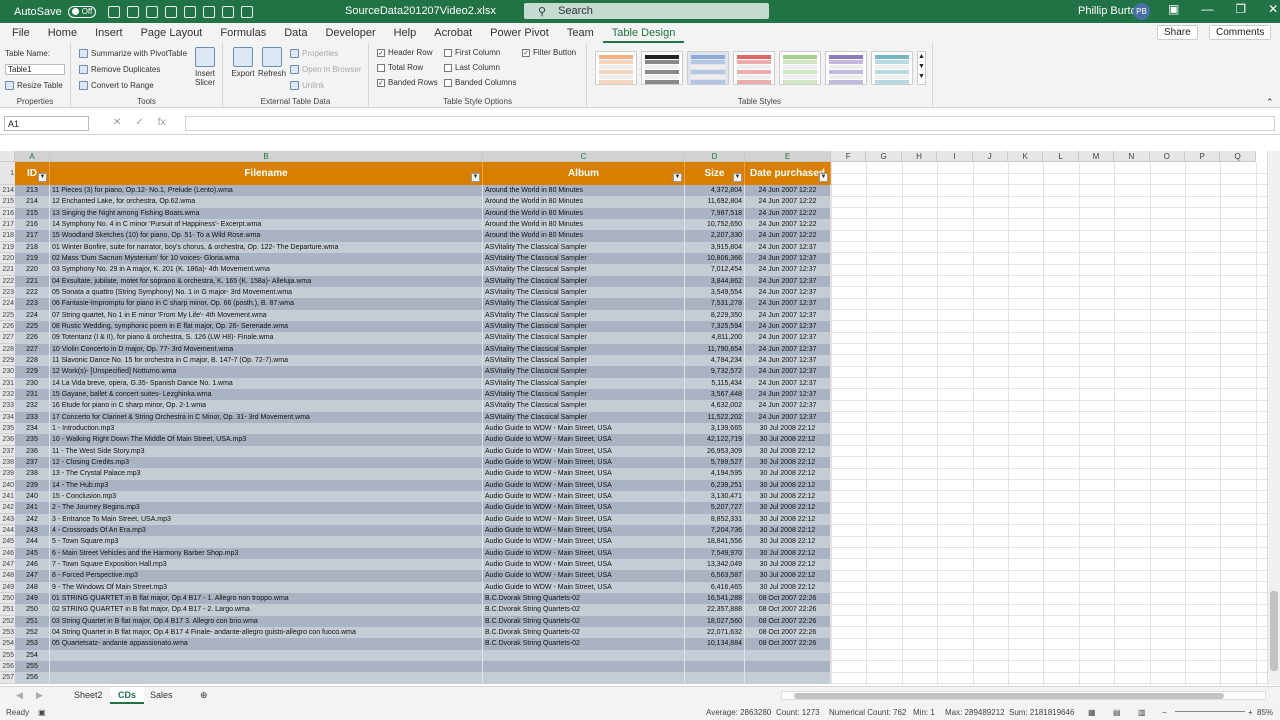  Describe the element at coordinates (46, 123) in the screenshot. I see `name-box: A1` at that location.